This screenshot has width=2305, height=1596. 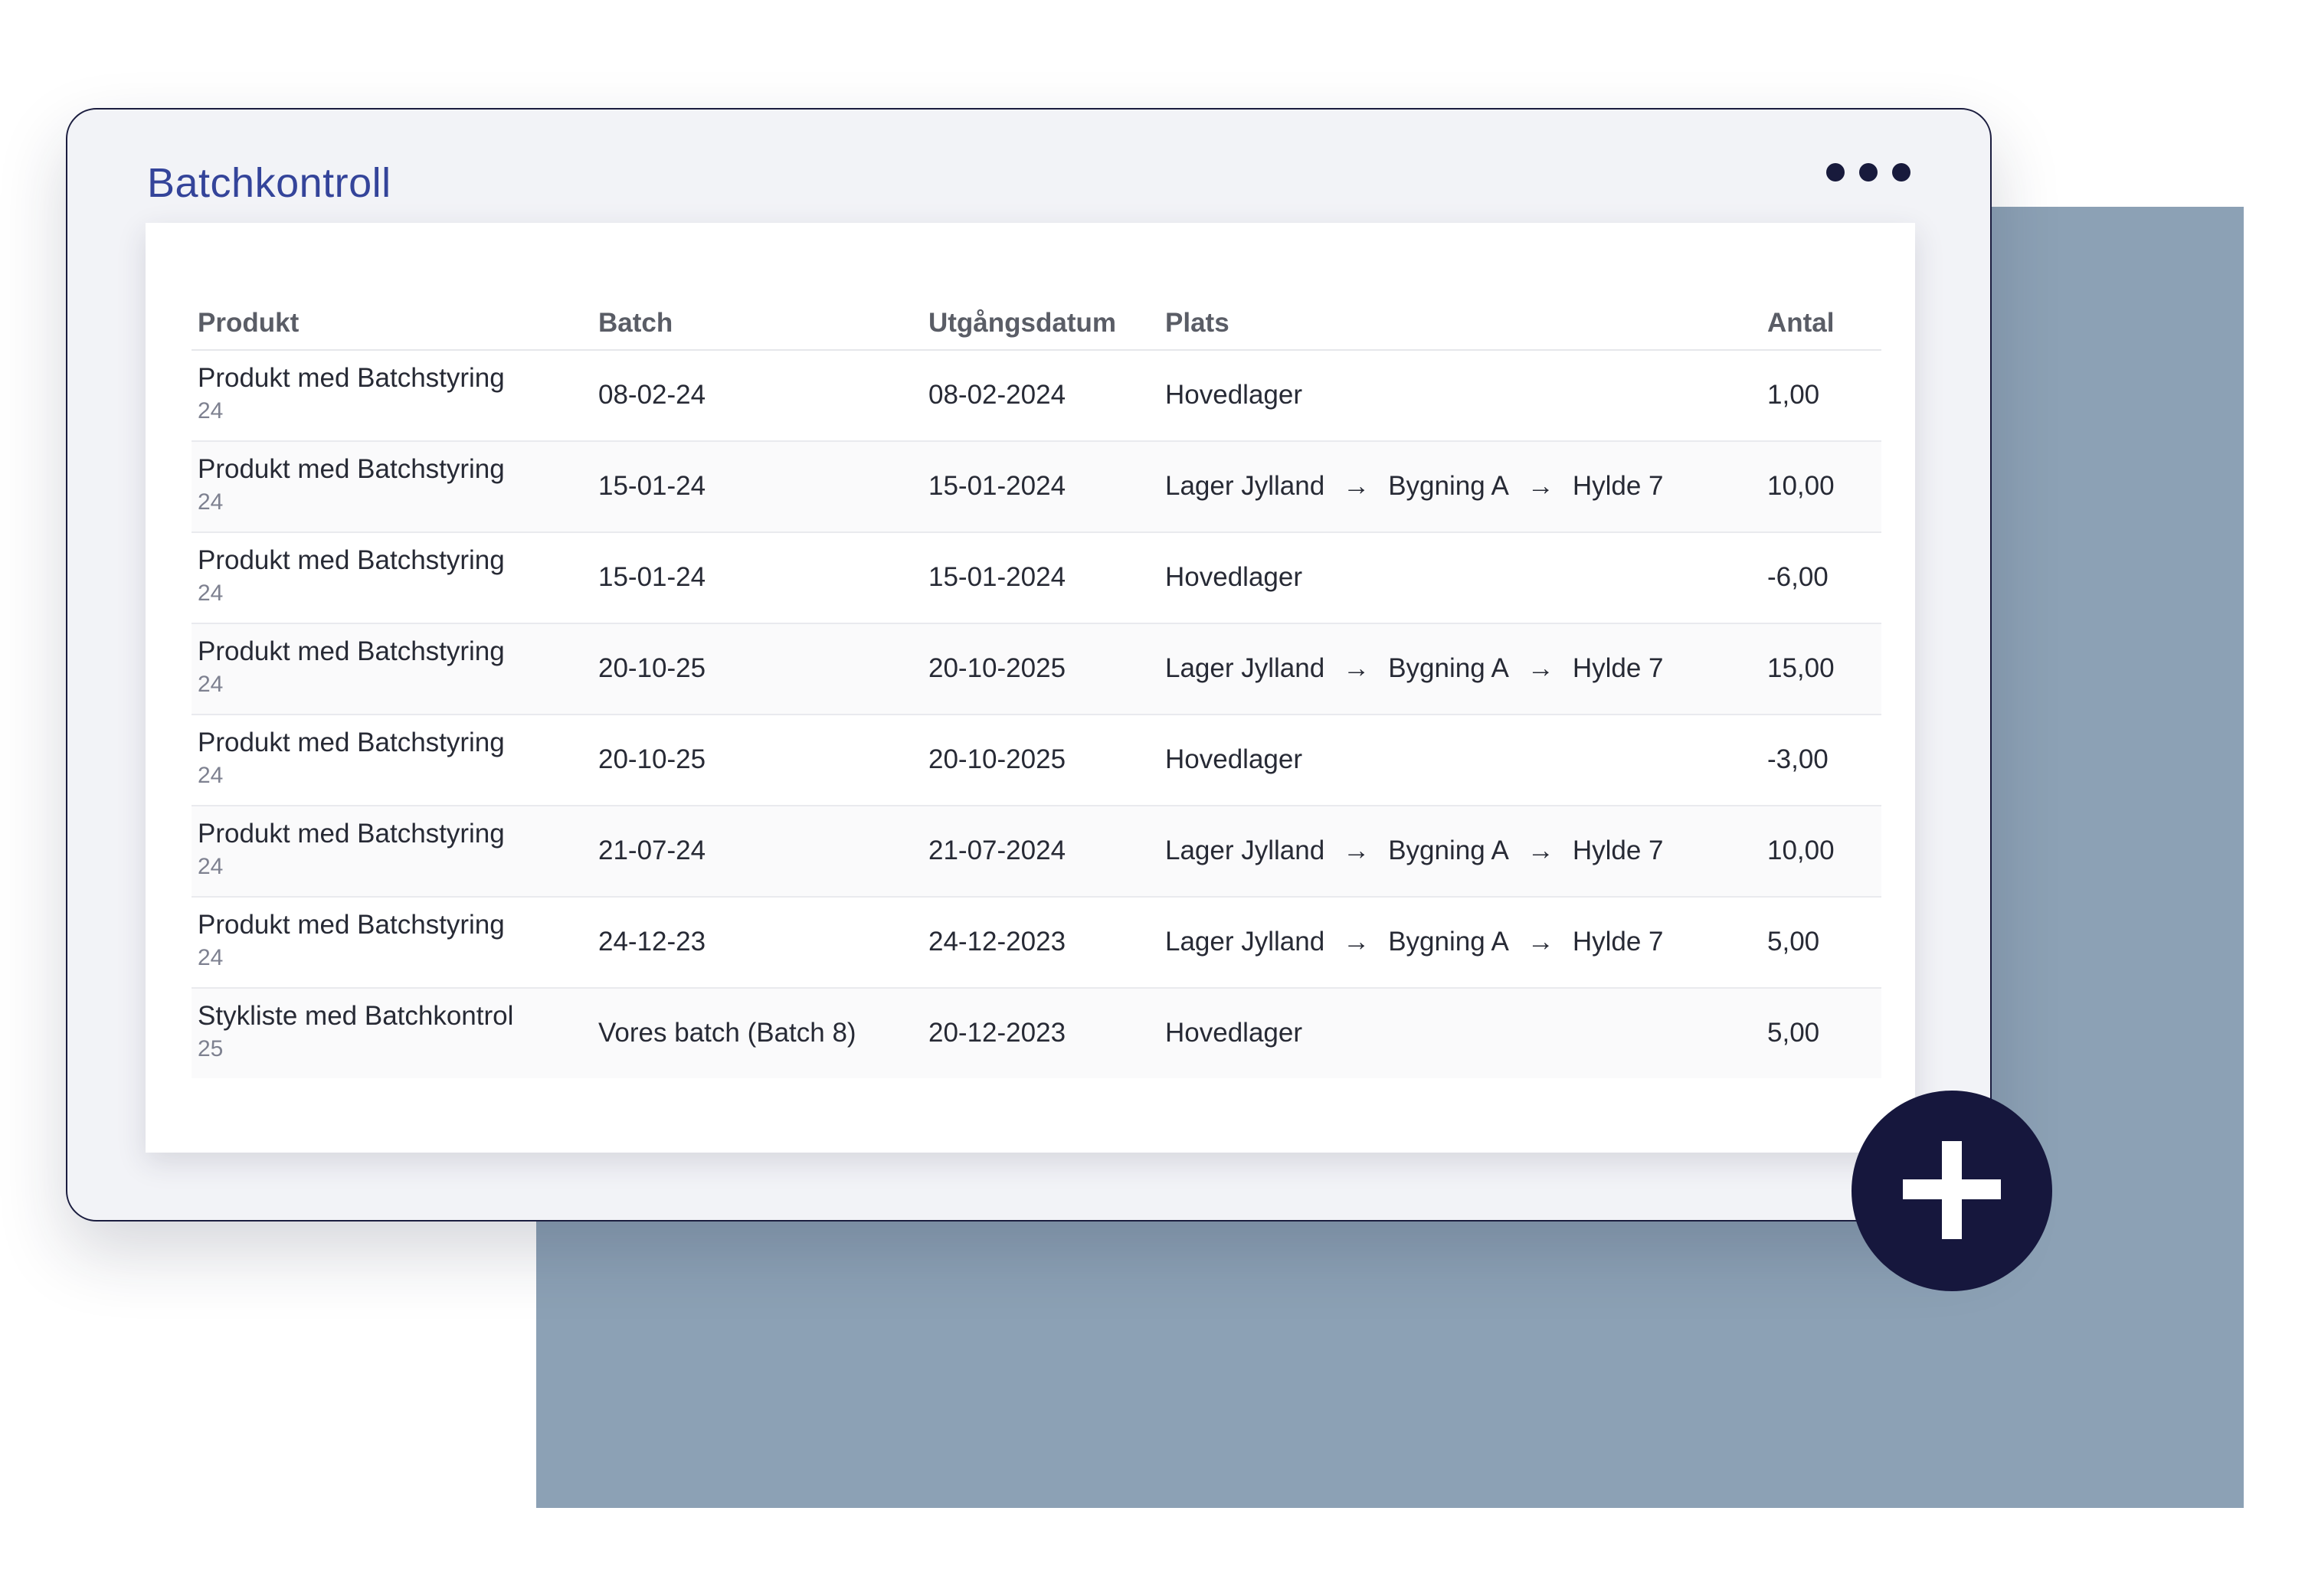 I want to click on quantity-cell: 15,00, so click(x=1801, y=668).